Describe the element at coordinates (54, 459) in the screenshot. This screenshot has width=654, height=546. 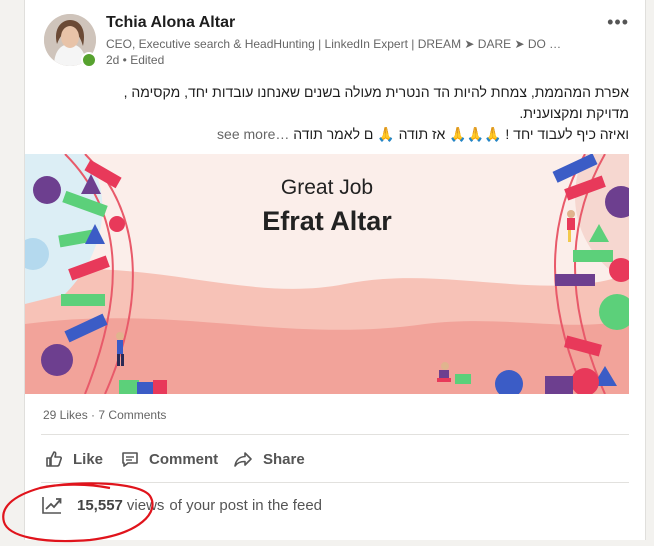
I see `thumbs-up-icon` at that location.